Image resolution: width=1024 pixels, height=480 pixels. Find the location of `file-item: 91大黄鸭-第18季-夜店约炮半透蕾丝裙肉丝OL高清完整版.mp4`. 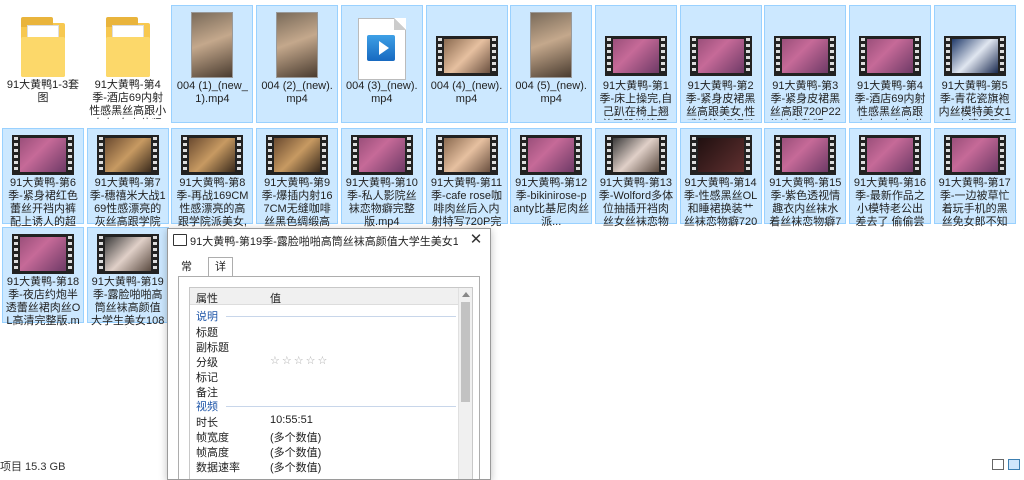

file-item: 91大黄鸭-第18季-夜店约炮半透蕾丝裙肉丝OL高清完整版.mp4 is located at coordinates (43, 277).